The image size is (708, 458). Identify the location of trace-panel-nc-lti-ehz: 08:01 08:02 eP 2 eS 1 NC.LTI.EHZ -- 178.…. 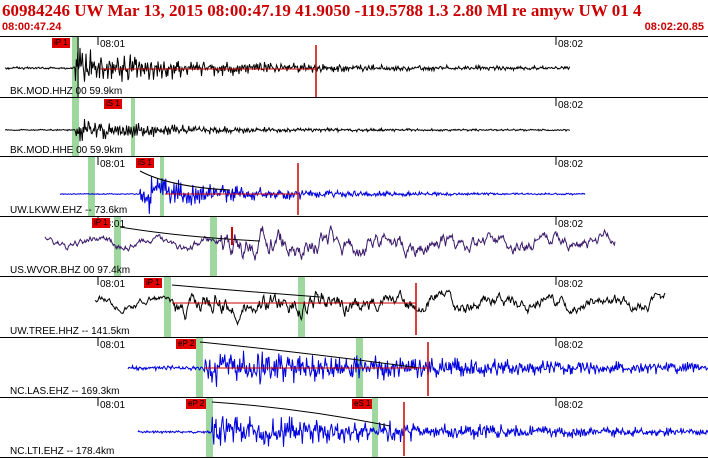
(354, 427).